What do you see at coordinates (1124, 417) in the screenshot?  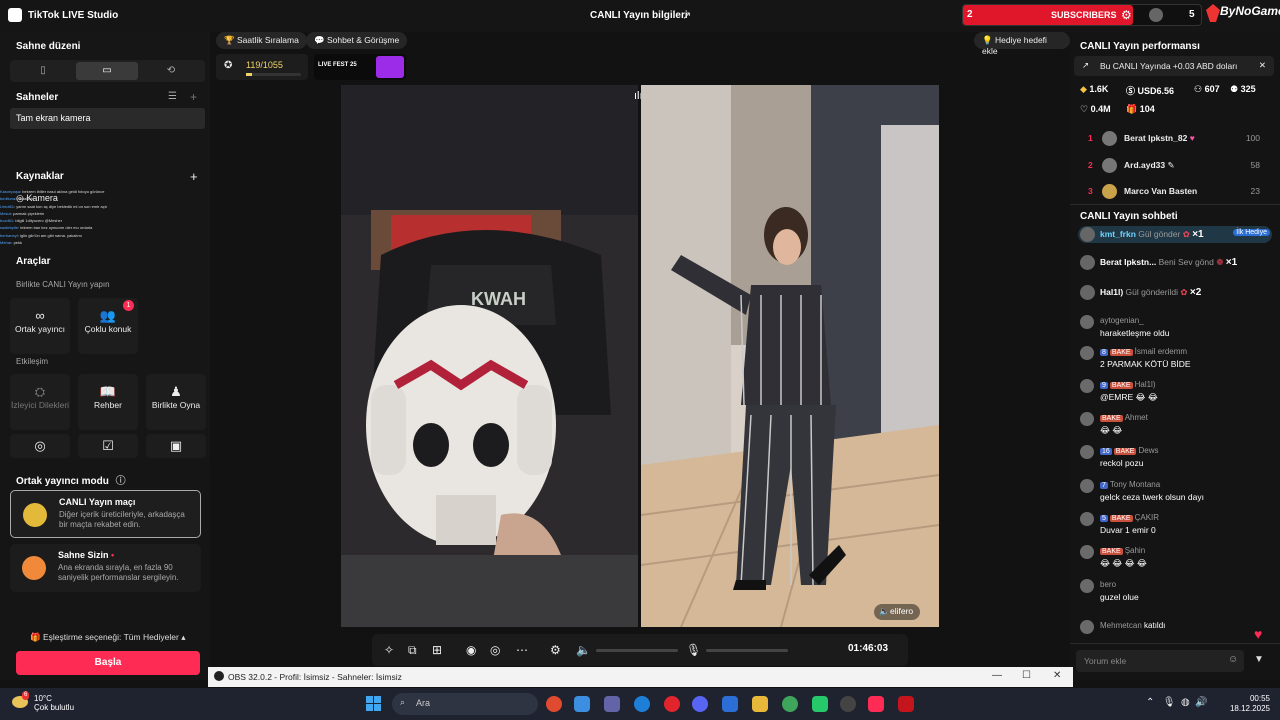 I see `comment-meta: BAKE Ahmet` at bounding box center [1124, 417].